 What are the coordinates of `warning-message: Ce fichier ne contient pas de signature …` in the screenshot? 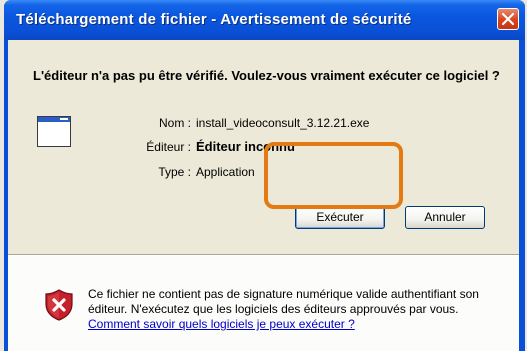 It's located at (300, 309).